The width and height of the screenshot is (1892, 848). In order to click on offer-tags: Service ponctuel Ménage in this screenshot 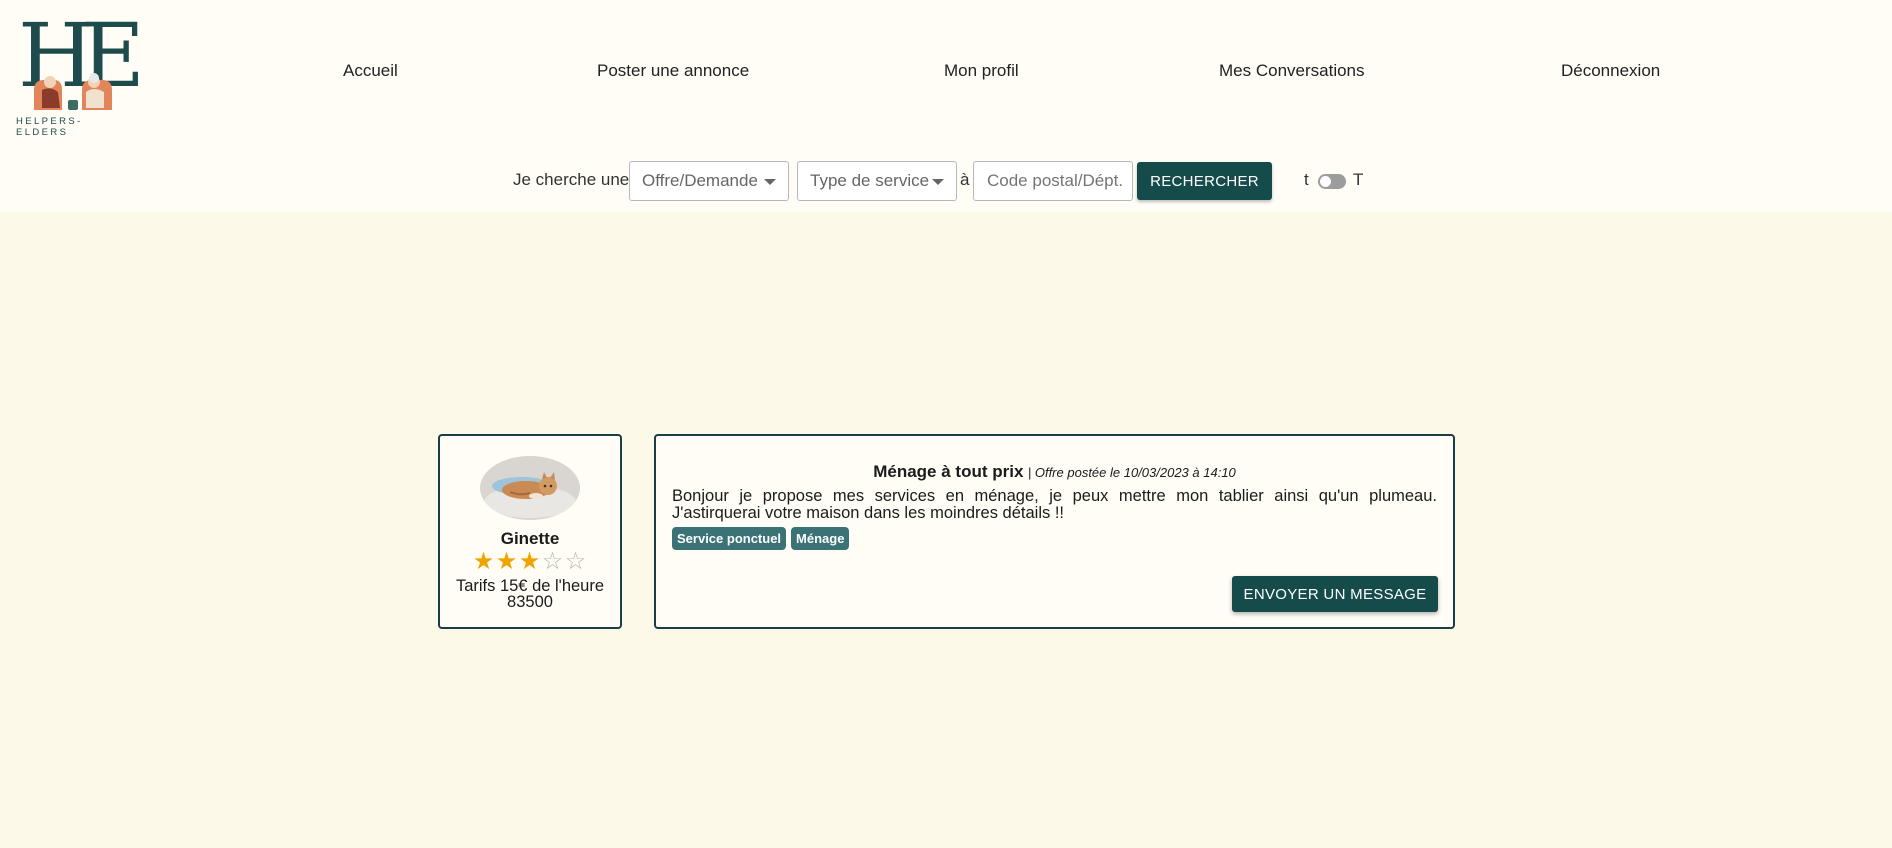, I will do `click(763, 538)`.